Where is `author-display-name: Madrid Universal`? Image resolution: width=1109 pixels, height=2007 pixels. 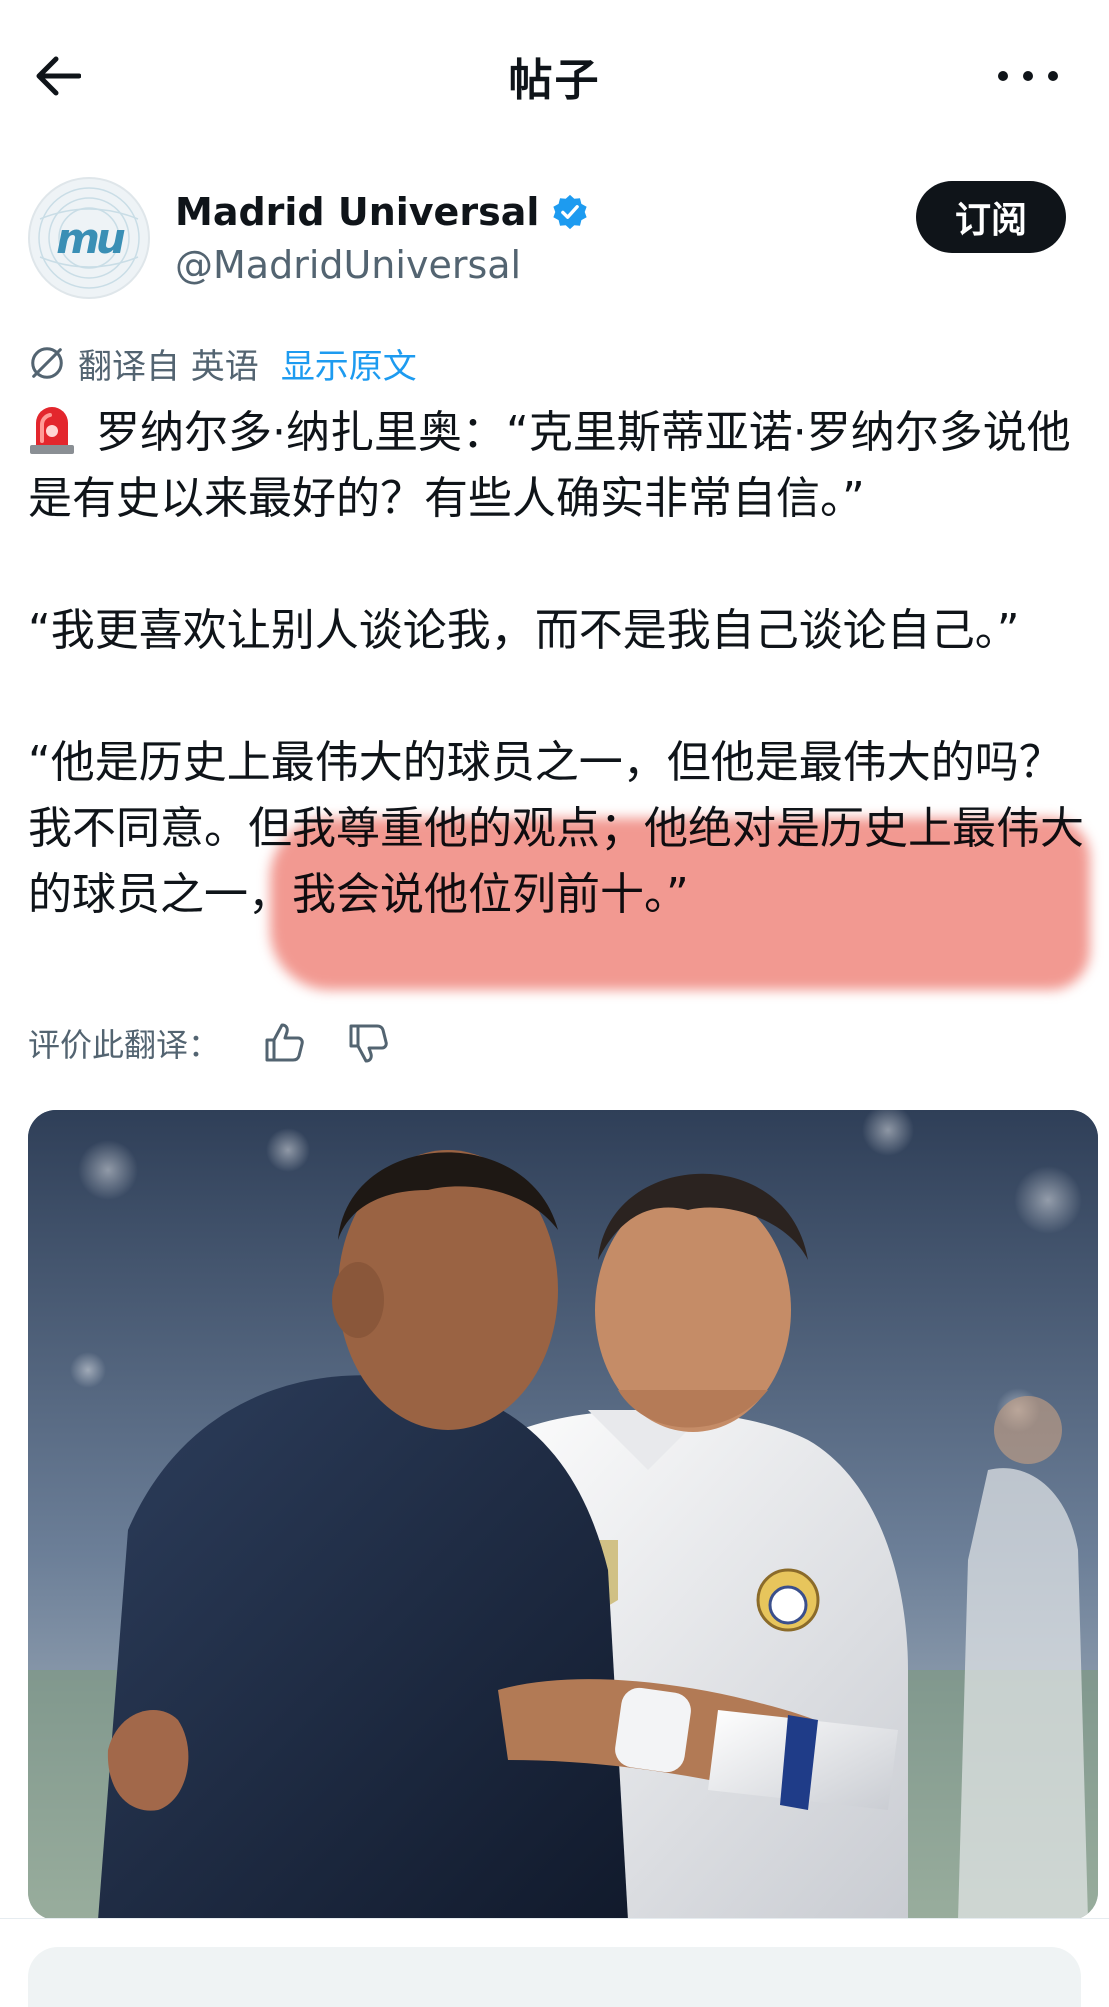
author-display-name: Madrid Universal is located at coordinates (357, 212).